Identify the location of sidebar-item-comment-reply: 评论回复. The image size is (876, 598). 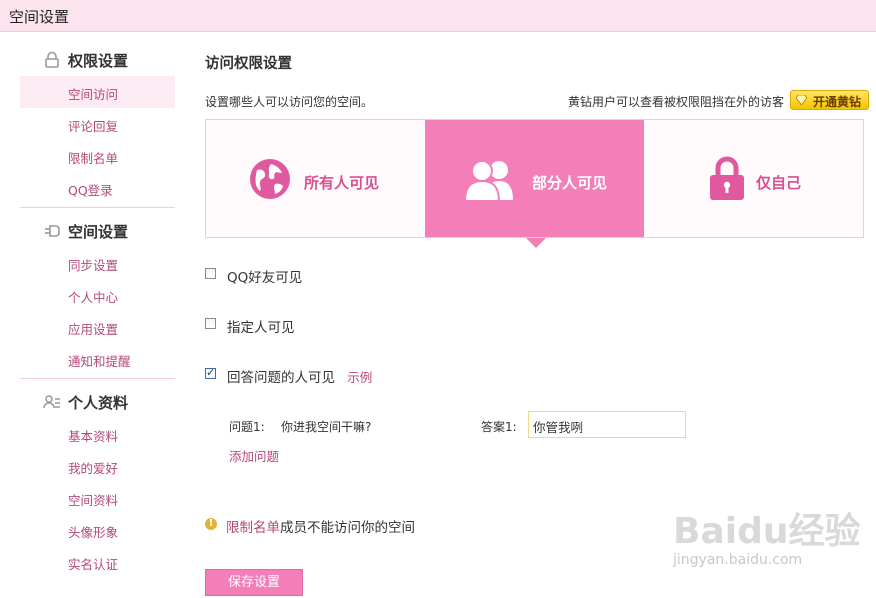
(97, 124).